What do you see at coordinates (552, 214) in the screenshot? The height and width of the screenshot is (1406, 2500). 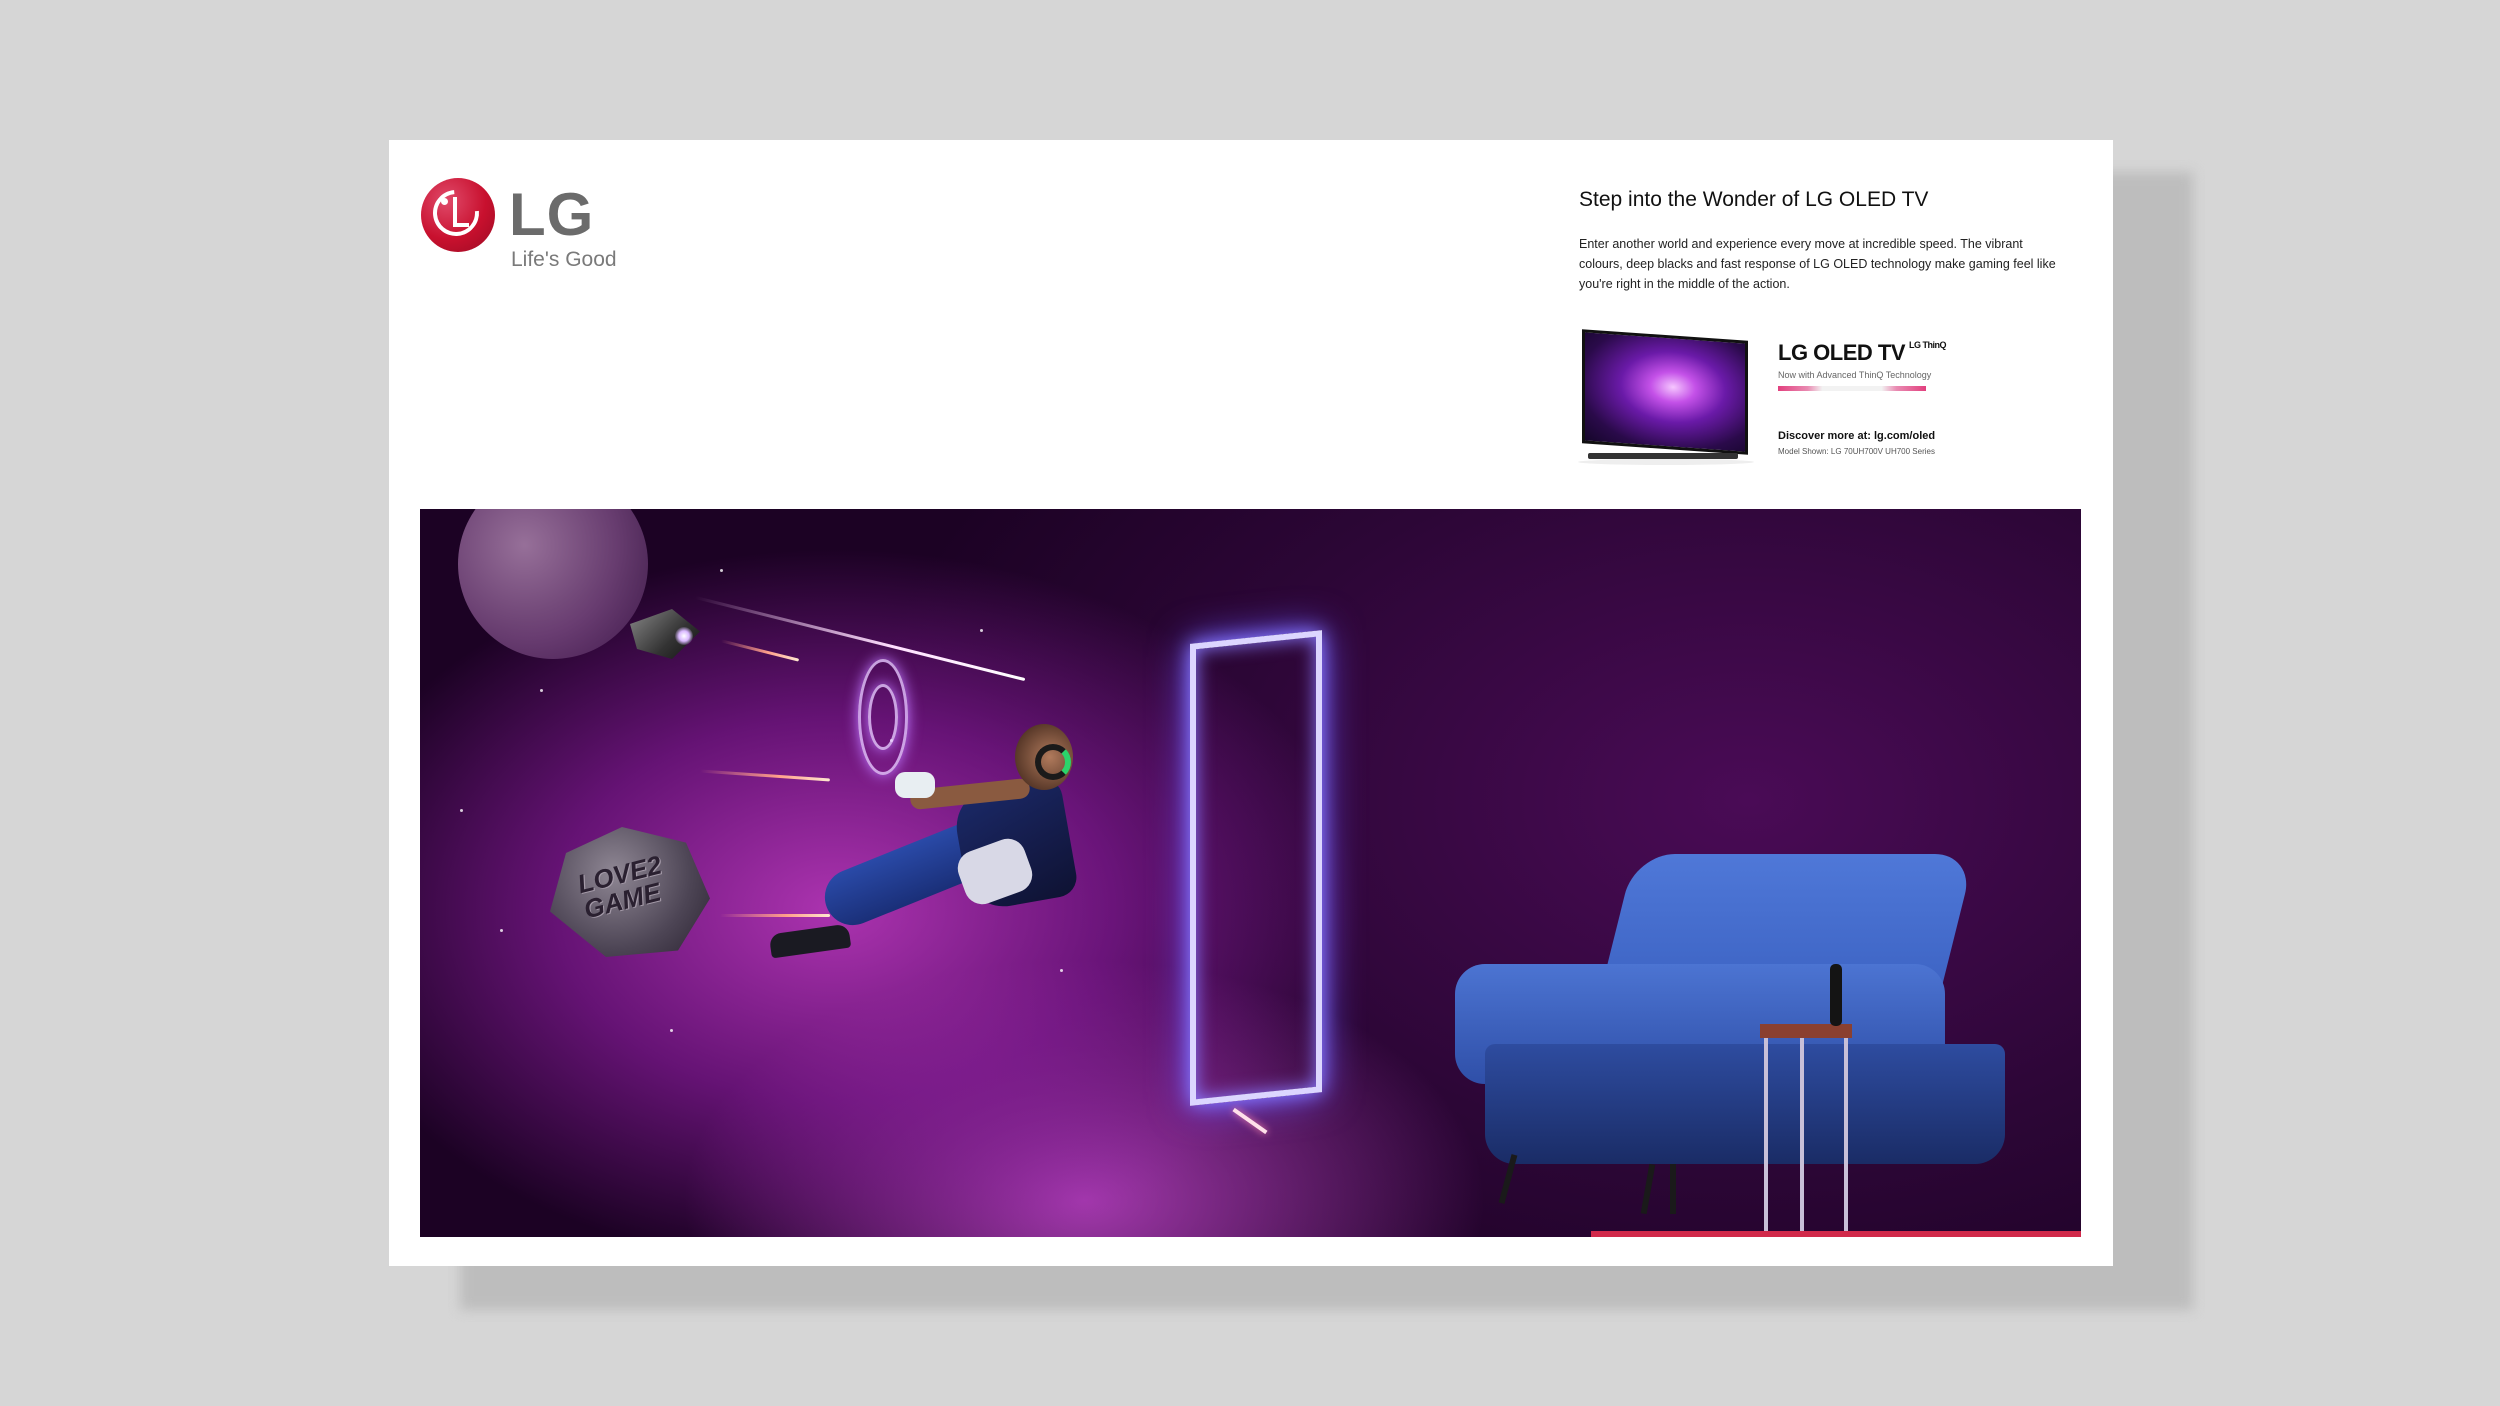 I see `logo-wordmark: LG` at bounding box center [552, 214].